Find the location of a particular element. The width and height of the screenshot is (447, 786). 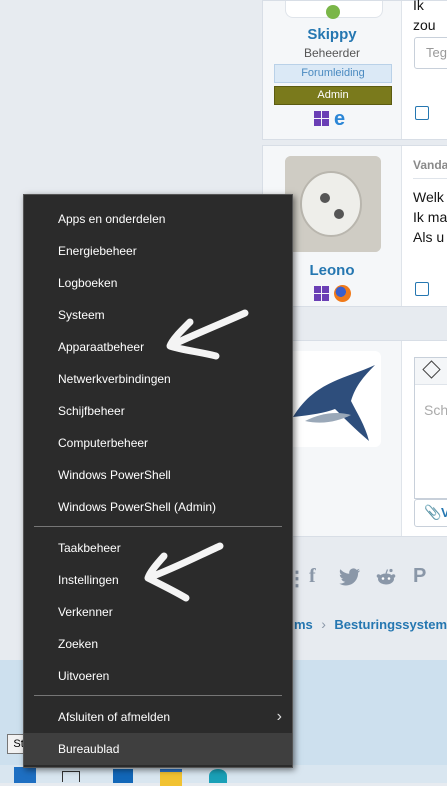

shutdown-label: Afsluiten of afmelden is located at coordinates (114, 717).